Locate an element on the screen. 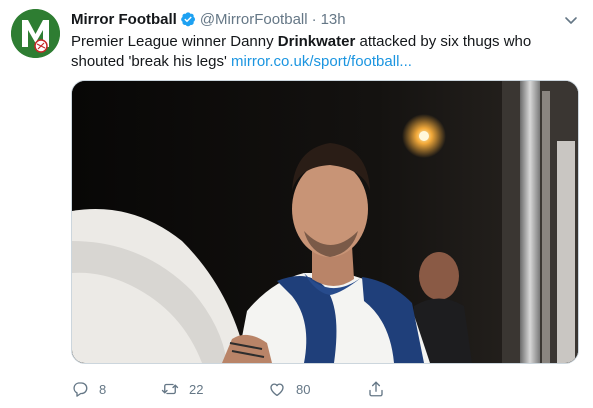 This screenshot has height=408, width=593. retweet-count: 22 is located at coordinates (196, 389).